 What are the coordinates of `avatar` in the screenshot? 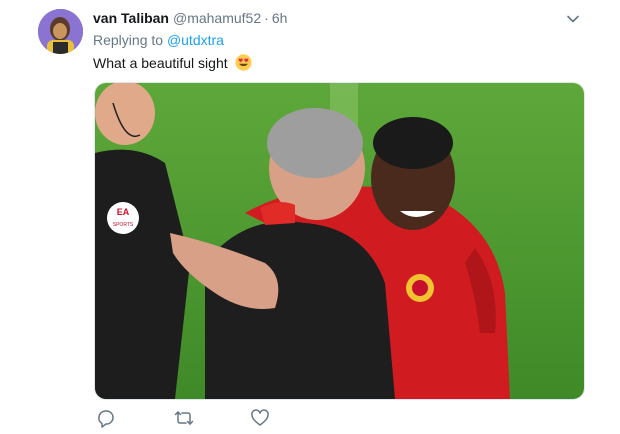 It's located at (60, 31).